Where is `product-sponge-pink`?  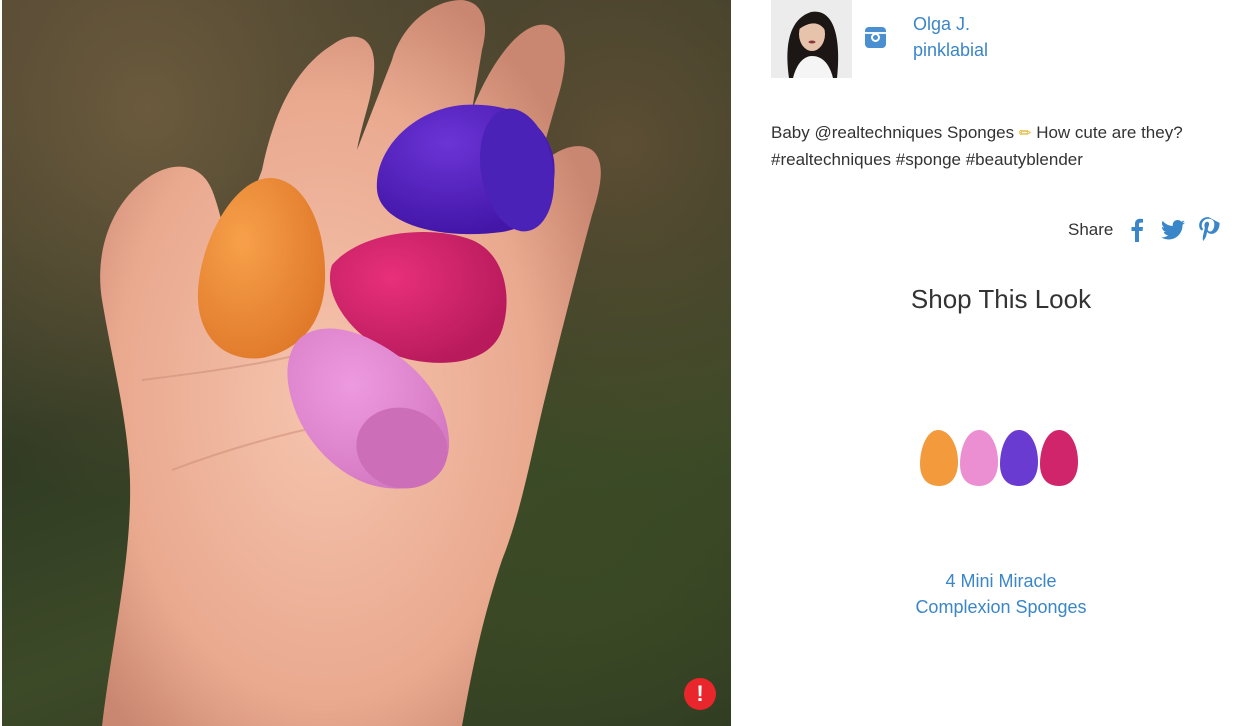
product-sponge-pink is located at coordinates (979, 458).